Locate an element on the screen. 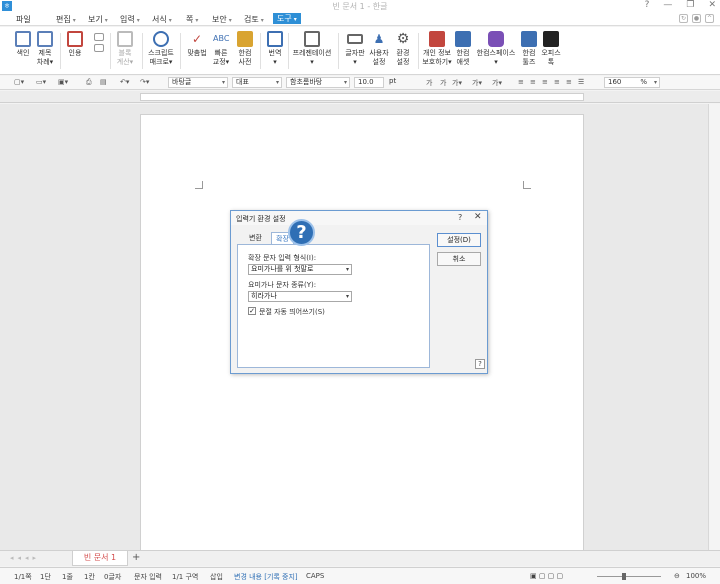 Image resolution: width=720 pixels, height=584 pixels. quick-correct-icon: ABC is located at coordinates (221, 38).